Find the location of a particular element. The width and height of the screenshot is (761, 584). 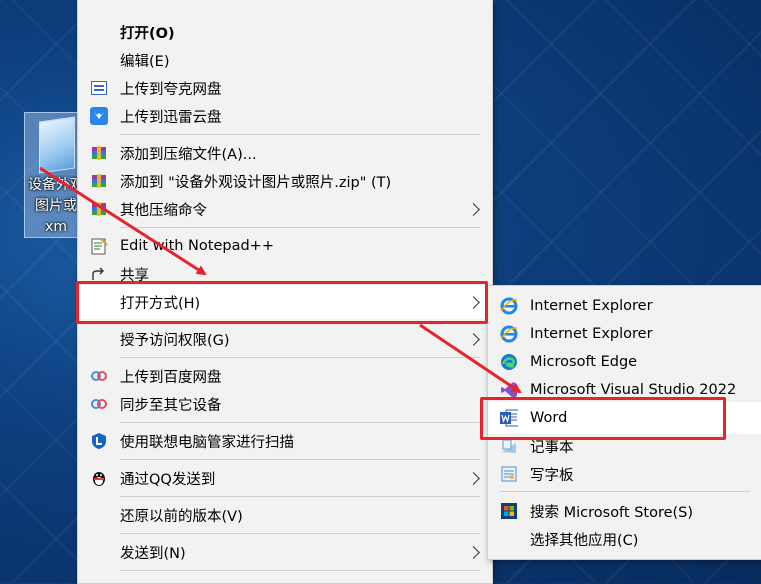

menu-item-add-zip: 添加到 "设备外观设计图片或照片.zip" (T) is located at coordinates (285, 181).